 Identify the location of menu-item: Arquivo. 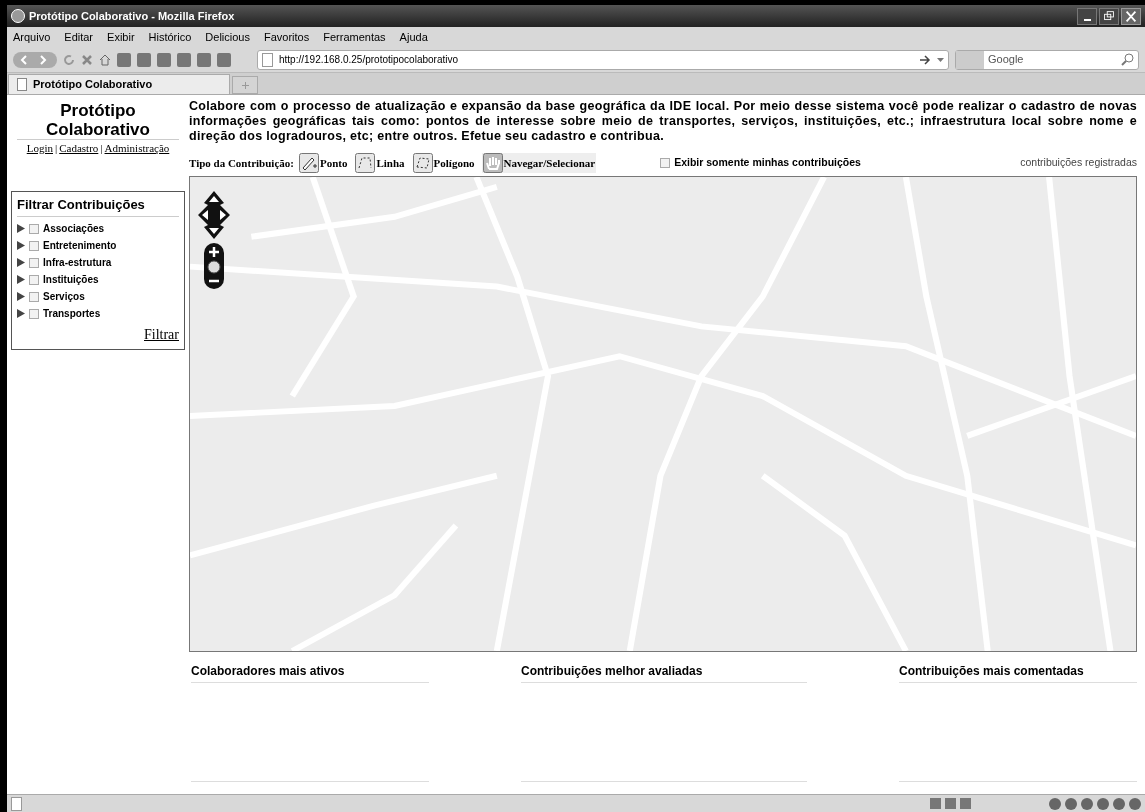
(32, 37).